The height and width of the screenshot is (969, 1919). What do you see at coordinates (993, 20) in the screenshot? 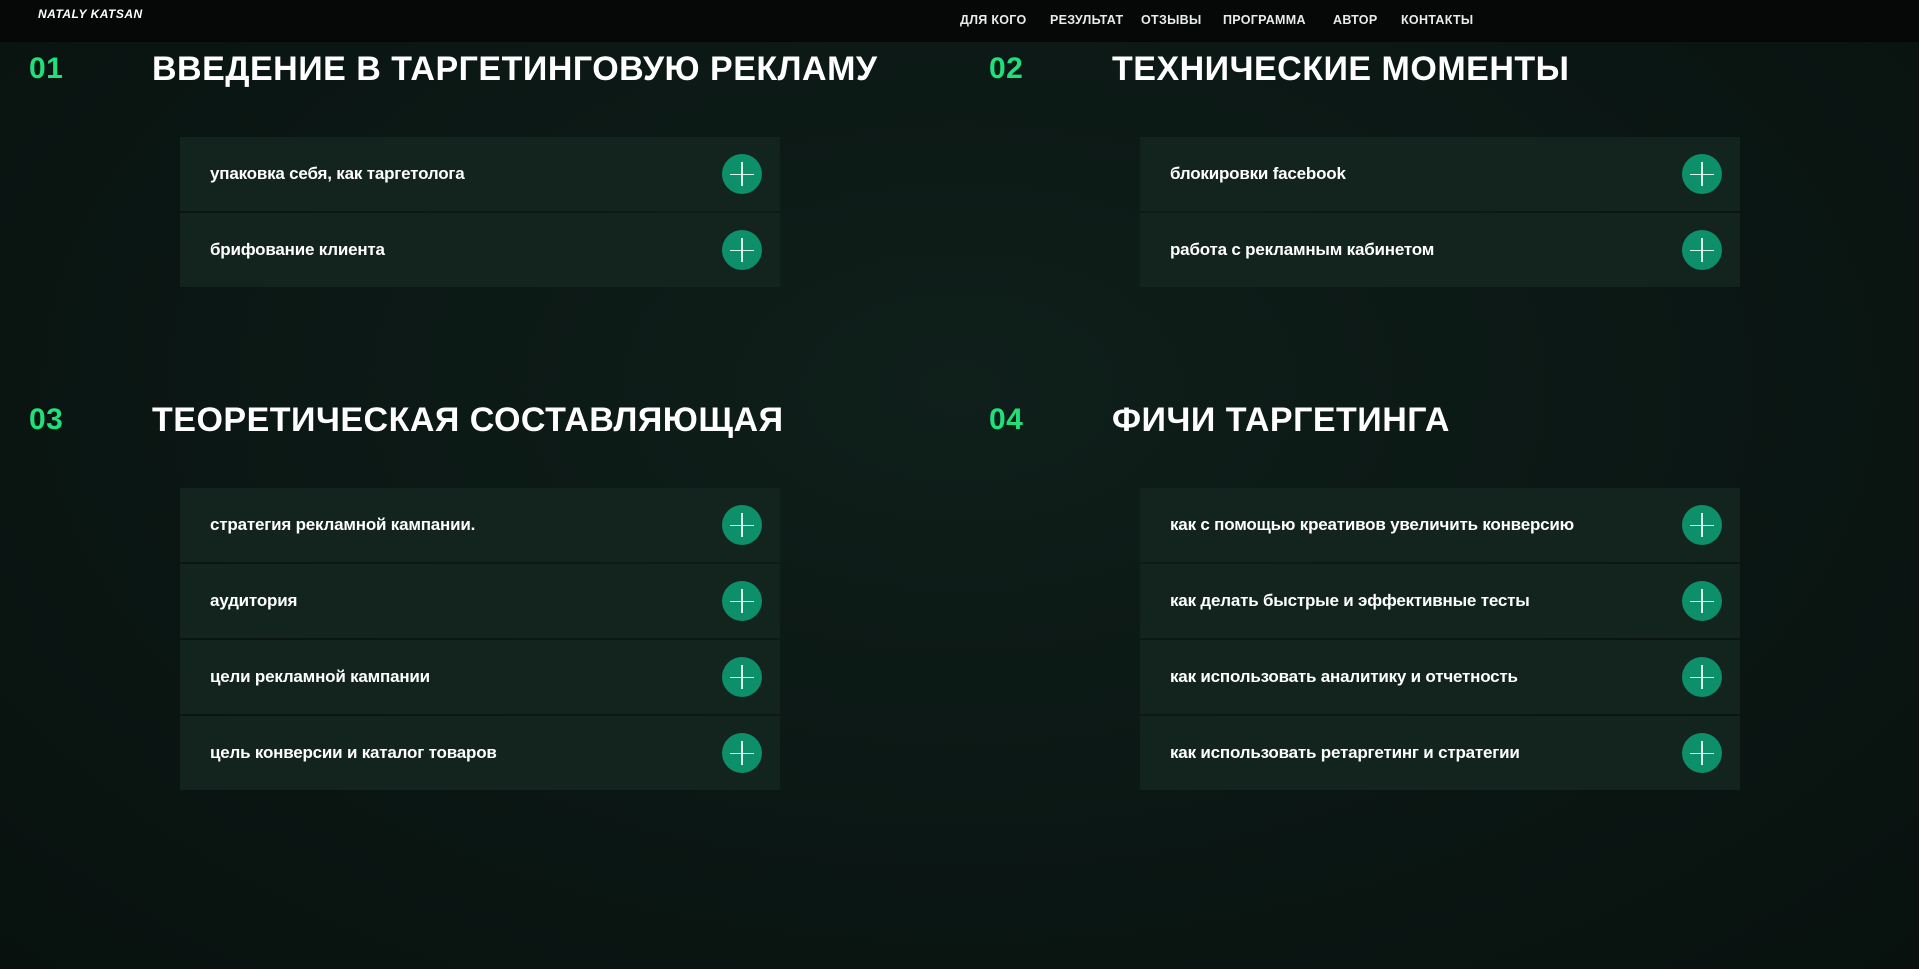
I see `nav-for-whom: ДЛЯ КОГО` at bounding box center [993, 20].